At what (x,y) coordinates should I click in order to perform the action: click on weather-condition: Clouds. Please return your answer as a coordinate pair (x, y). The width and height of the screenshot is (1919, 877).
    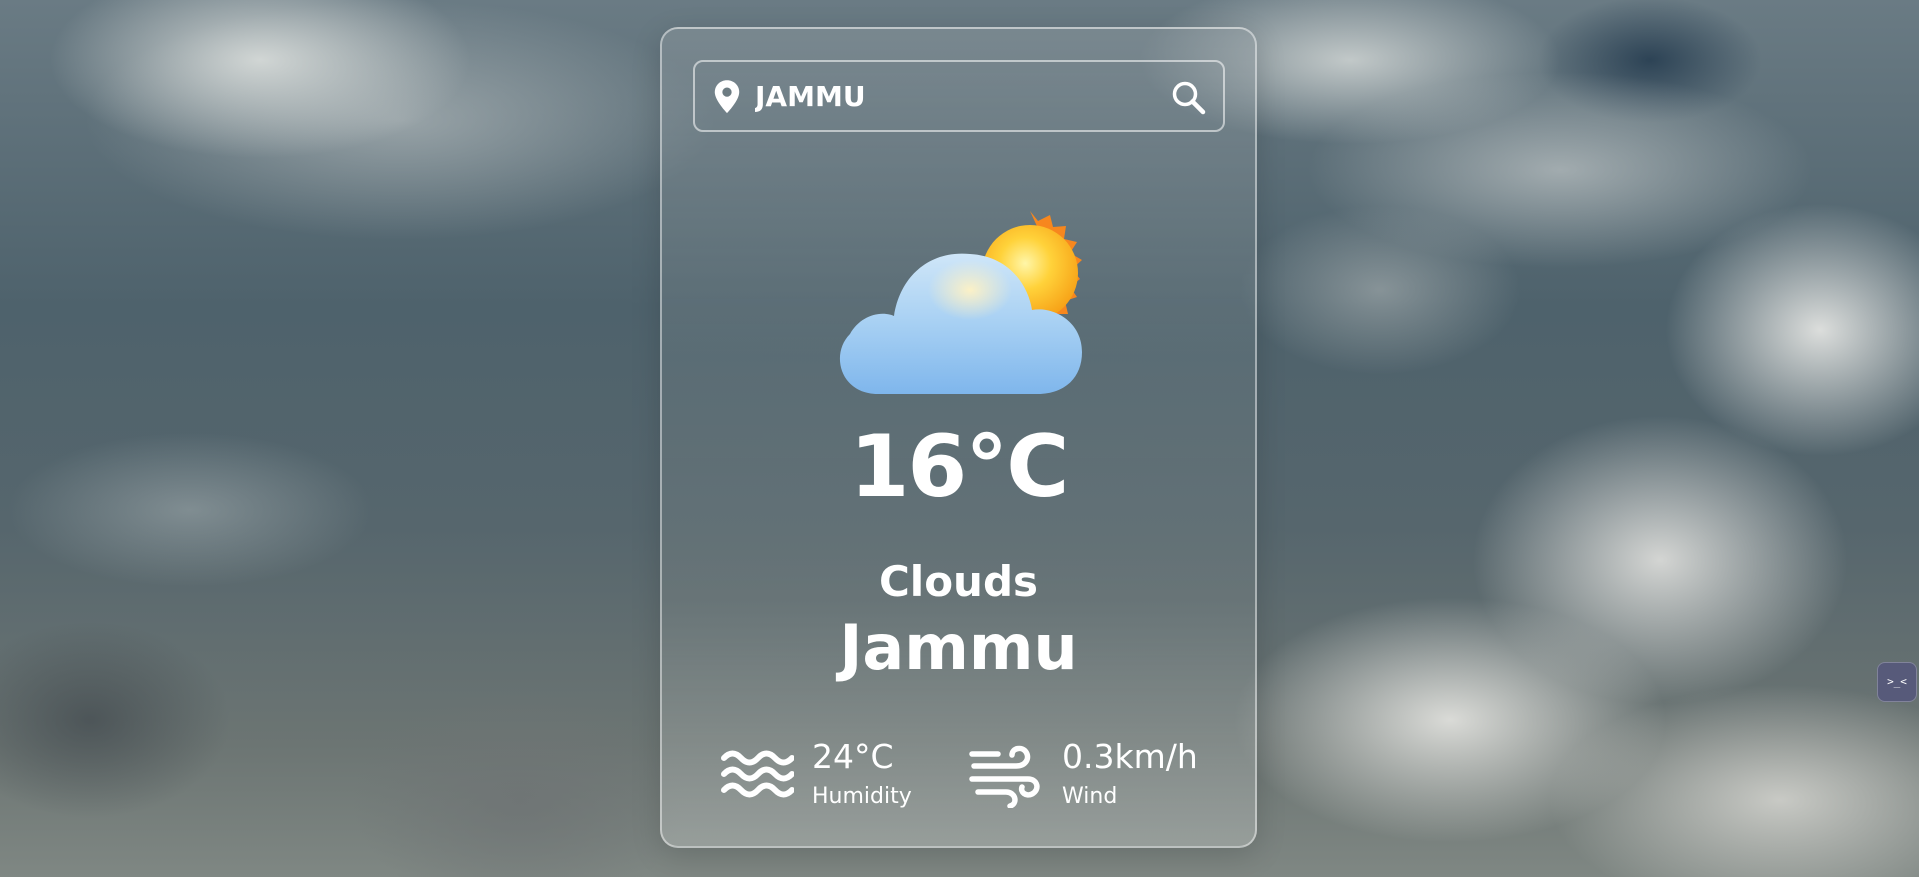
    Looking at the image, I should click on (958, 581).